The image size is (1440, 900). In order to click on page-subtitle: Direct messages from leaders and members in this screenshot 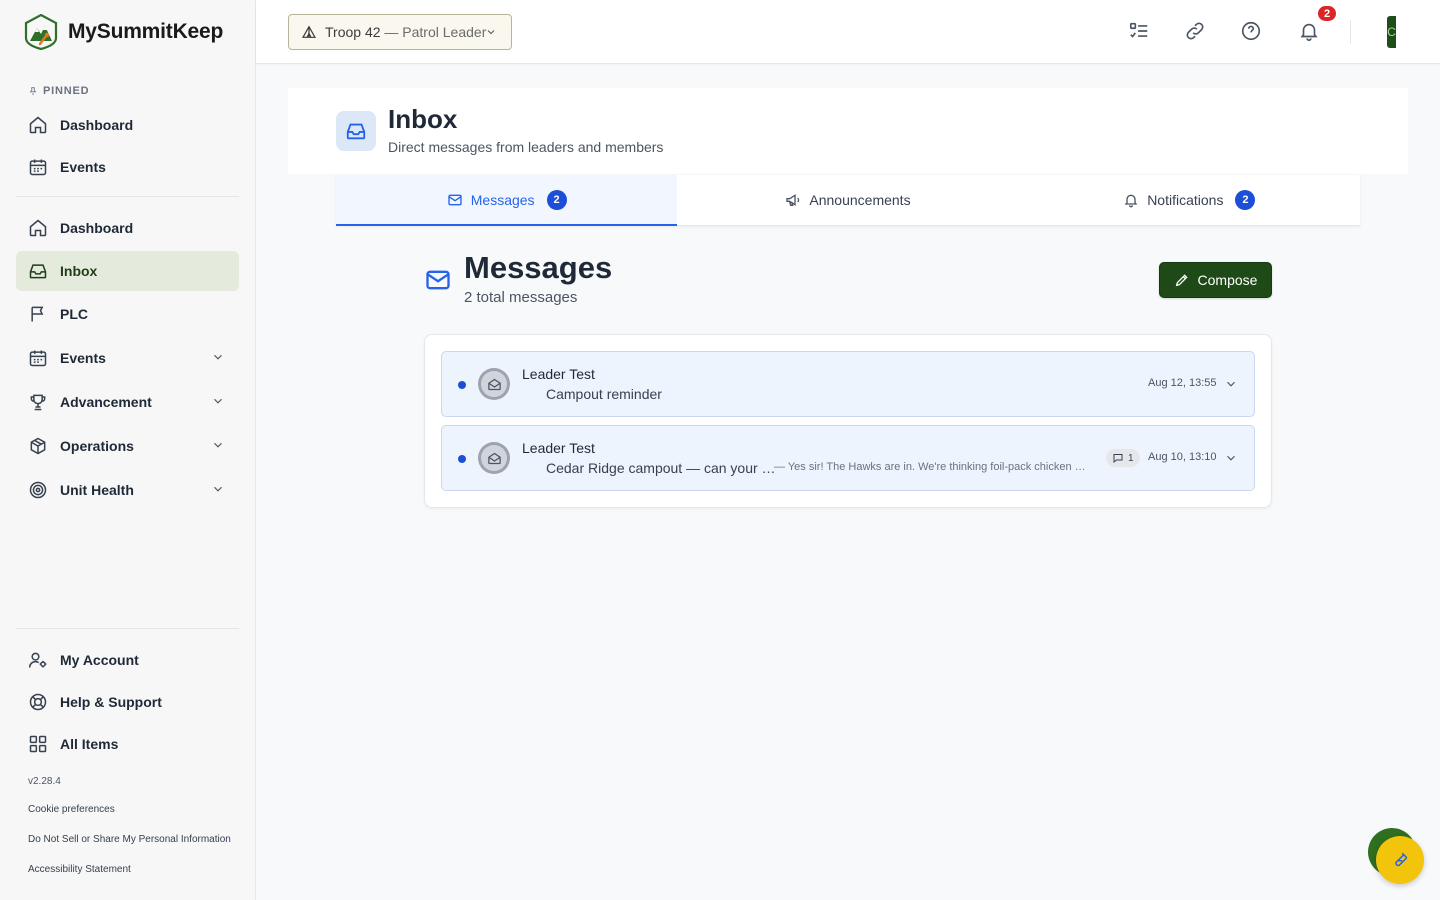, I will do `click(526, 147)`.